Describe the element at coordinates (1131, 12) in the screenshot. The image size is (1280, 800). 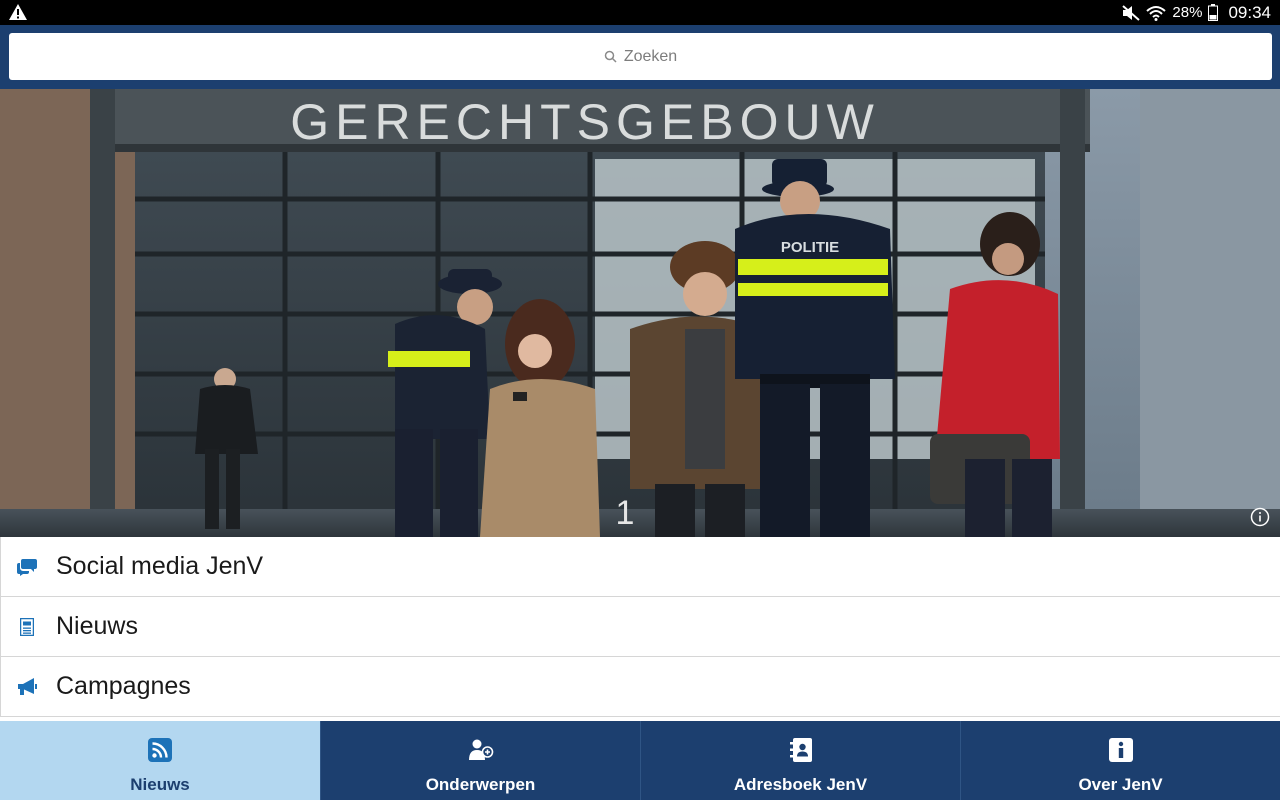
I see `mute-icon` at that location.